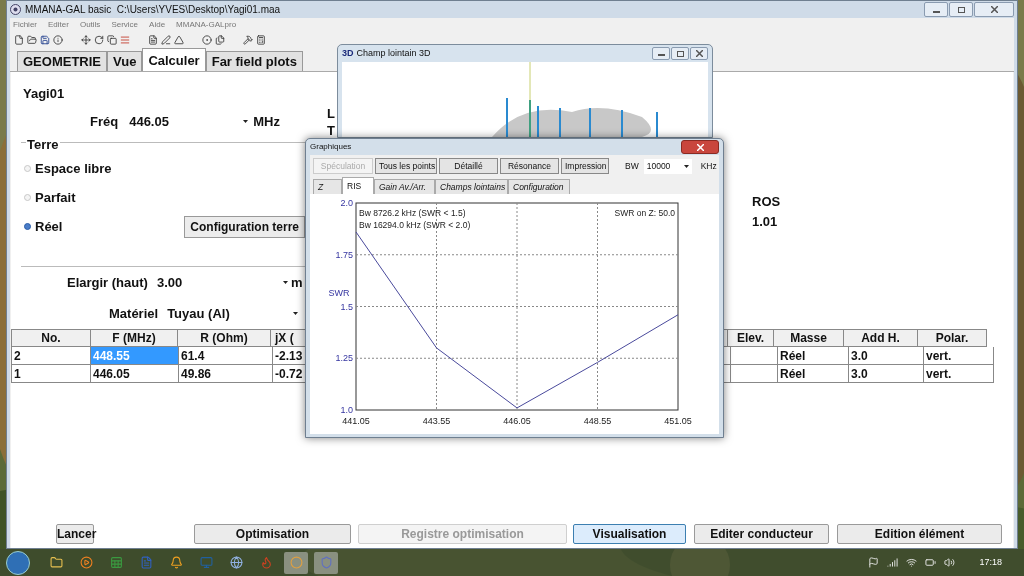 Image resolution: width=1024 pixels, height=576 pixels. What do you see at coordinates (678, 421) in the screenshot?
I see `x-tick-label: 451.05` at bounding box center [678, 421].